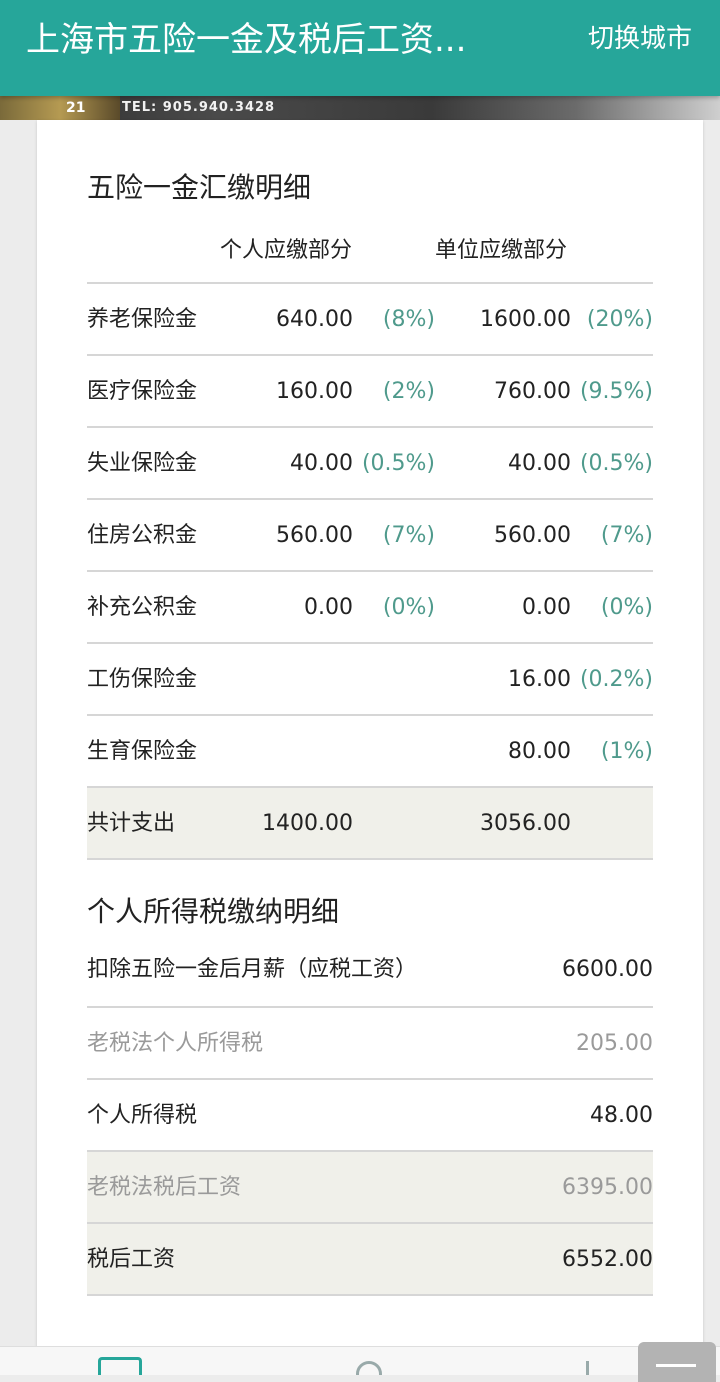  What do you see at coordinates (546, 607) in the screenshot?
I see `company-amount: 0.00` at bounding box center [546, 607].